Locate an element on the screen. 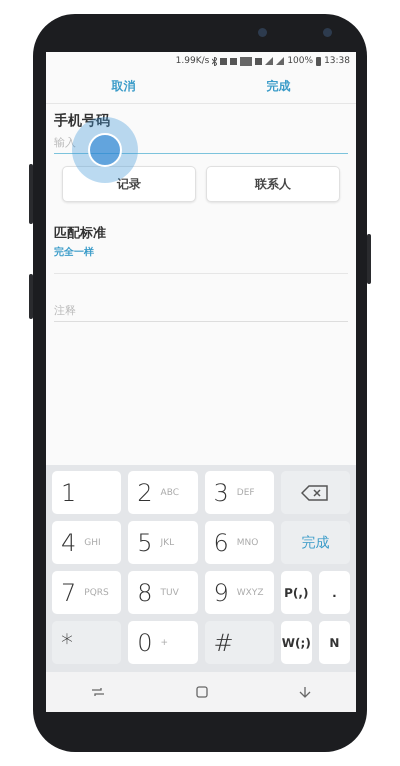  note-input-field: 注释 is located at coordinates (201, 310).